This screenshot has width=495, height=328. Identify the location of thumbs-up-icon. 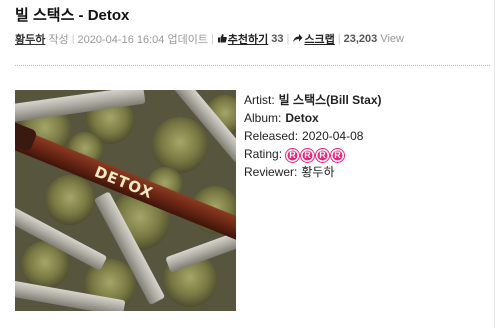
(222, 39).